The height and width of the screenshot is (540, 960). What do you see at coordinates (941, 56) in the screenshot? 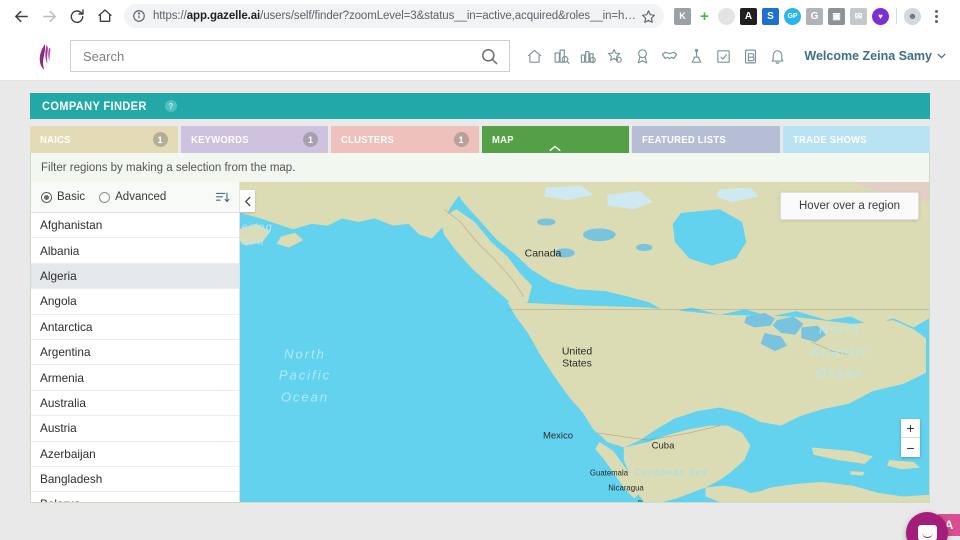
I see `chevron-down-icon` at bounding box center [941, 56].